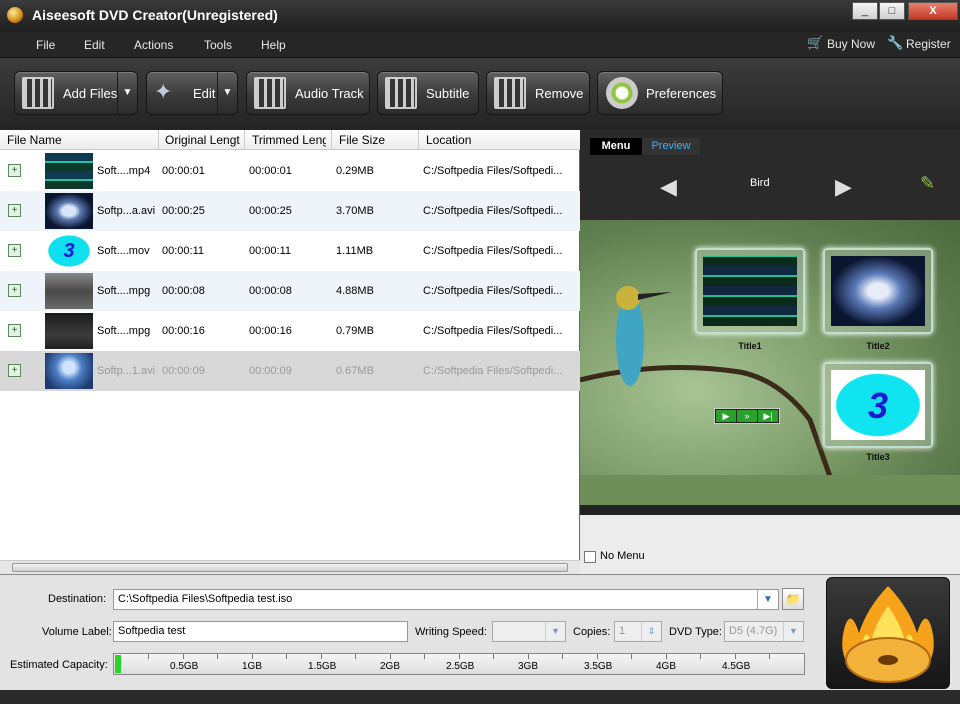 The width and height of the screenshot is (960, 704). Describe the element at coordinates (529, 631) in the screenshot. I see `writing-speed-select: ▼` at that location.